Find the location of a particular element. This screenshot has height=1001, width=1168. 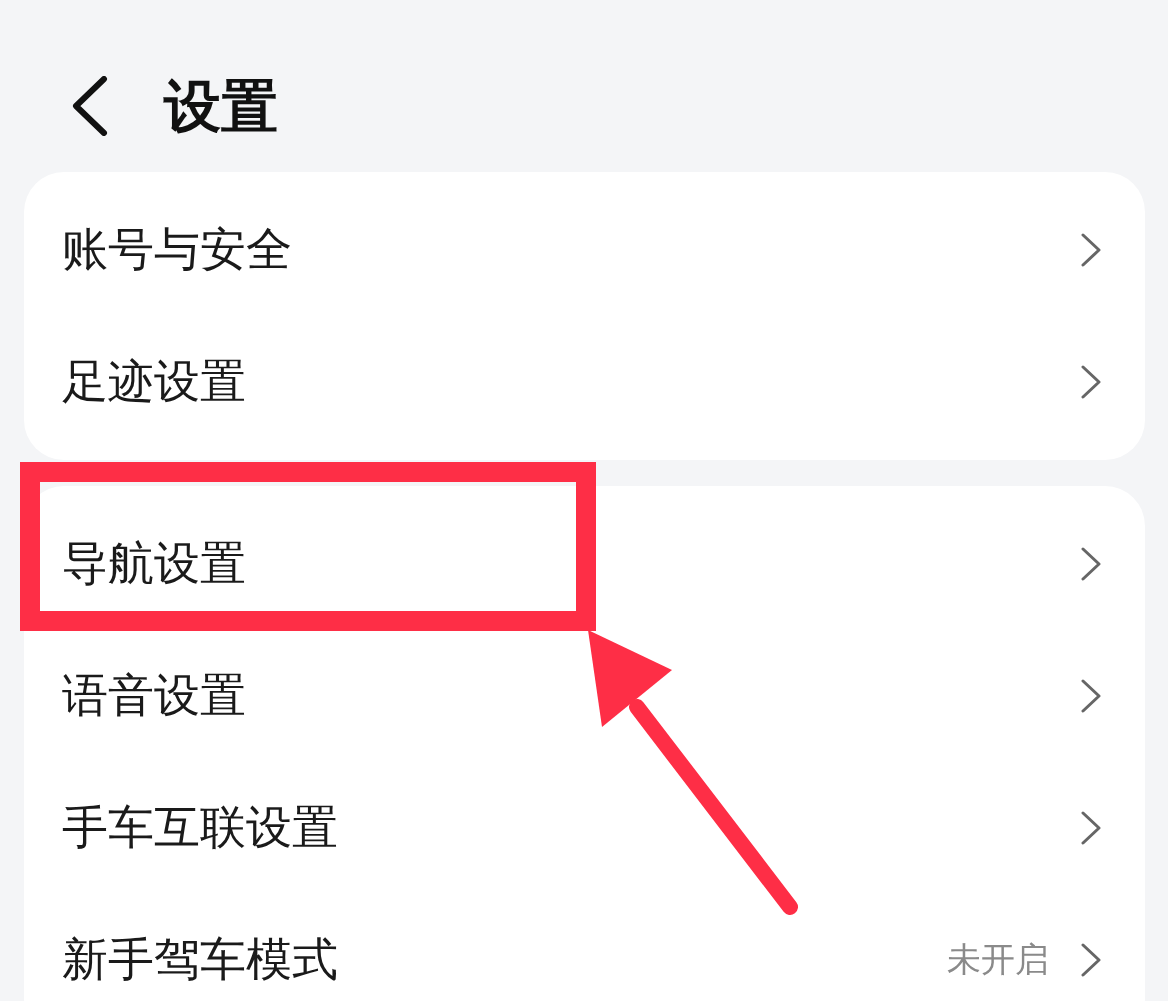

settings-item: 语音设置 is located at coordinates (584, 696).